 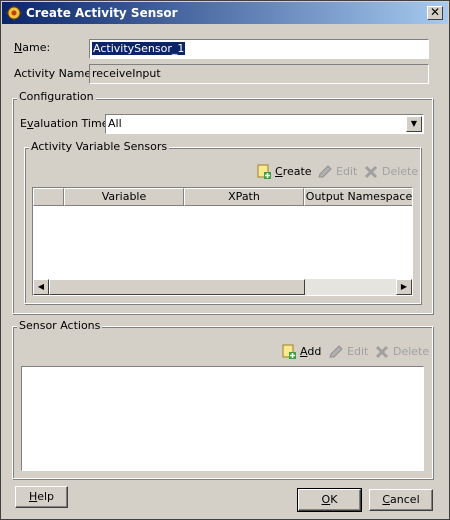 What do you see at coordinates (139, 48) in the screenshot?
I see `name-input-value: ActivitySensor_1` at bounding box center [139, 48].